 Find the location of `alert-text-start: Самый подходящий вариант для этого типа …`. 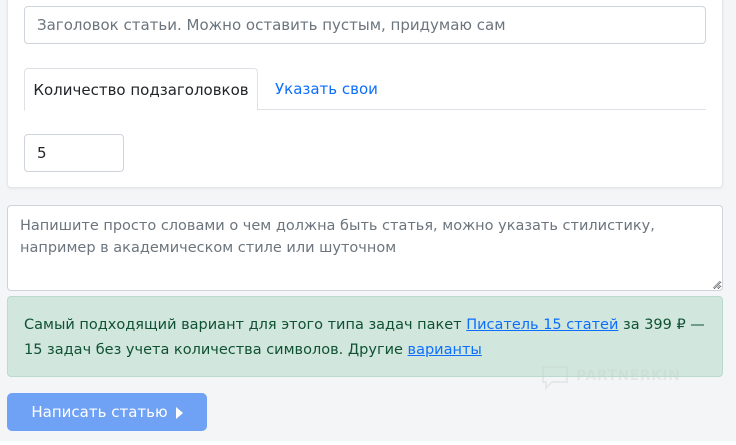

alert-text-start: Самый подходящий вариант для этого типа … is located at coordinates (245, 325).